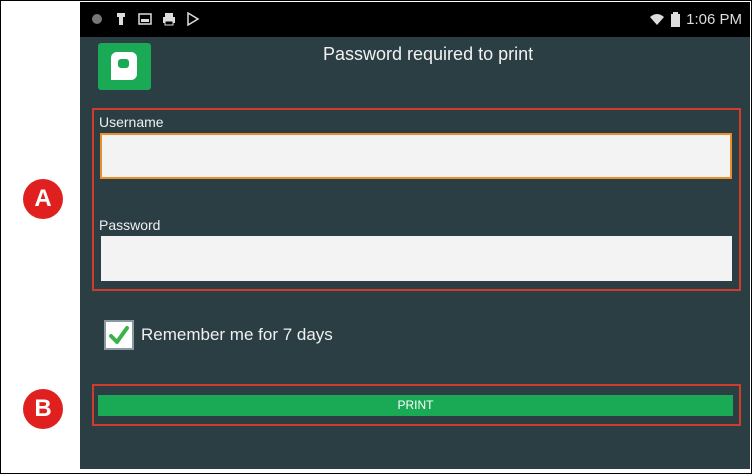  Describe the element at coordinates (43, 199) in the screenshot. I see `annotation-marker-a: A` at that location.